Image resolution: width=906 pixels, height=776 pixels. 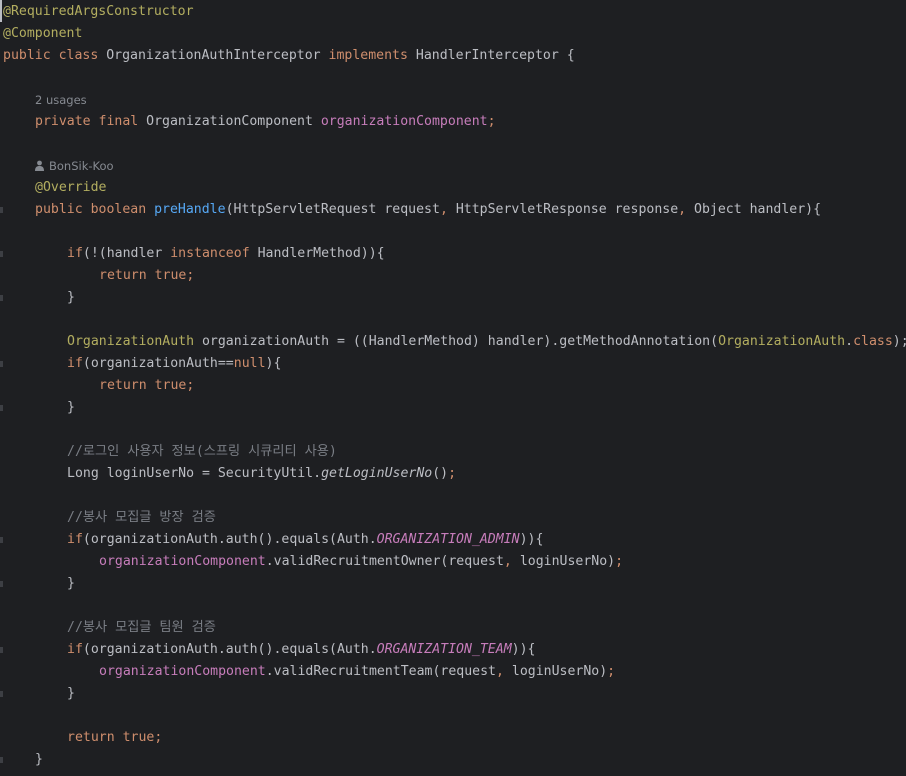 What do you see at coordinates (194, 473) in the screenshot?
I see `code-text: Long loginUserNo = SecurityUtil.` at bounding box center [194, 473].